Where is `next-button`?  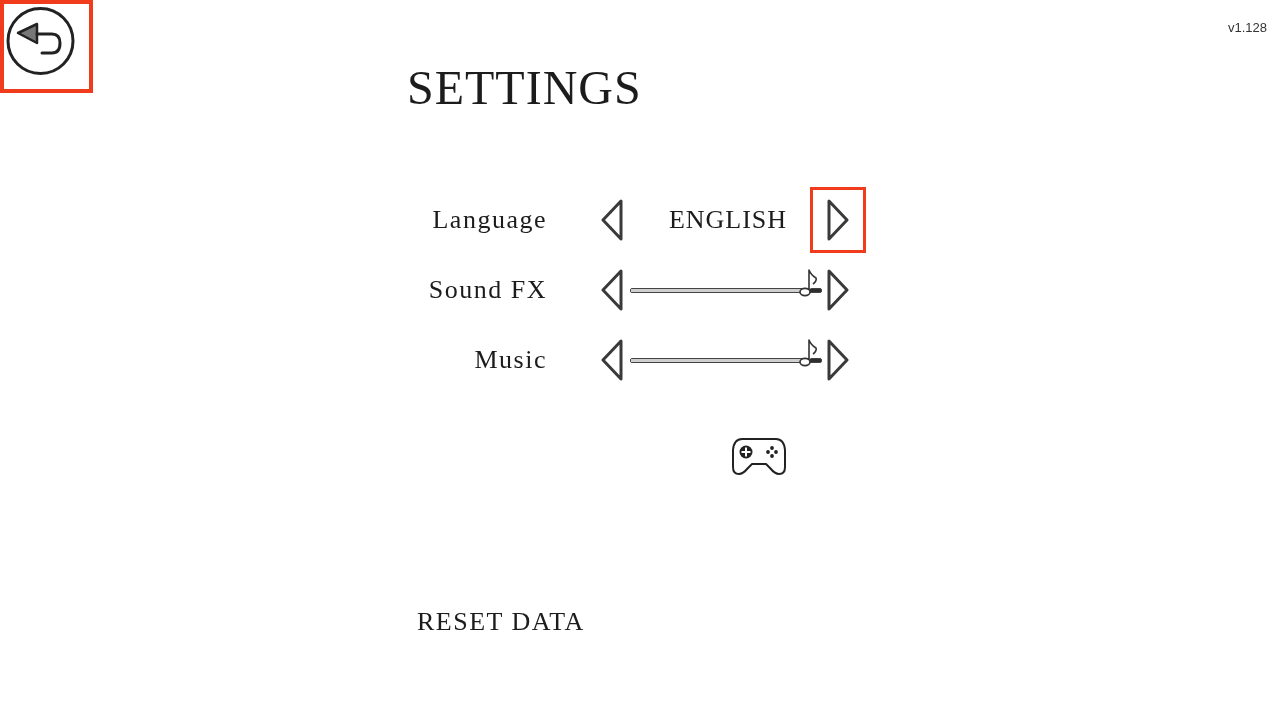
next-button is located at coordinates (838, 220).